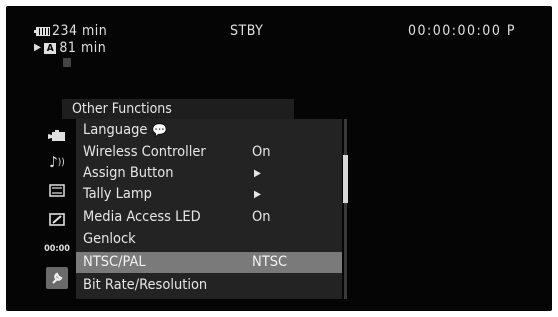 The height and width of the screenshot is (317, 558). I want to click on battery-status: 234 min, so click(70, 31).